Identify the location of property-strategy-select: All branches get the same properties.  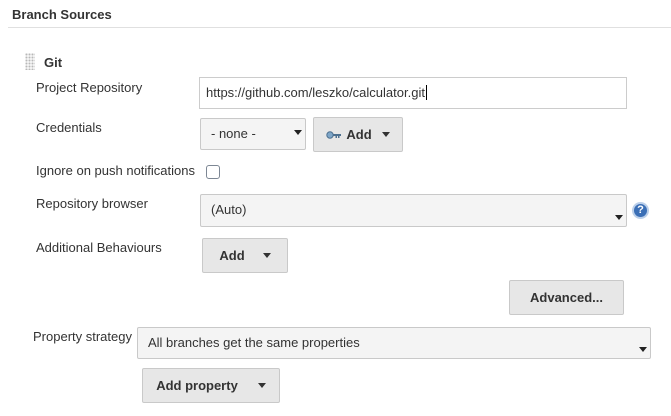
(394, 343).